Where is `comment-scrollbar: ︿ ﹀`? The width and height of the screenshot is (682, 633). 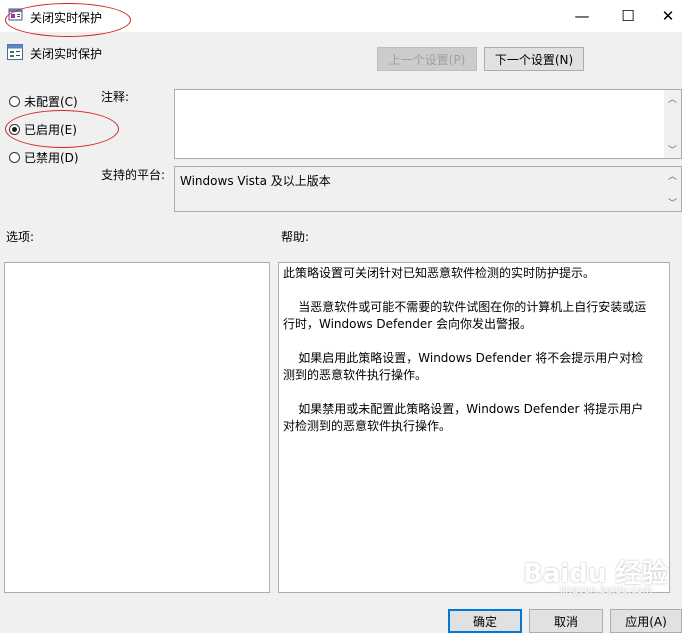
comment-scrollbar: ︿ ﹀ is located at coordinates (672, 124).